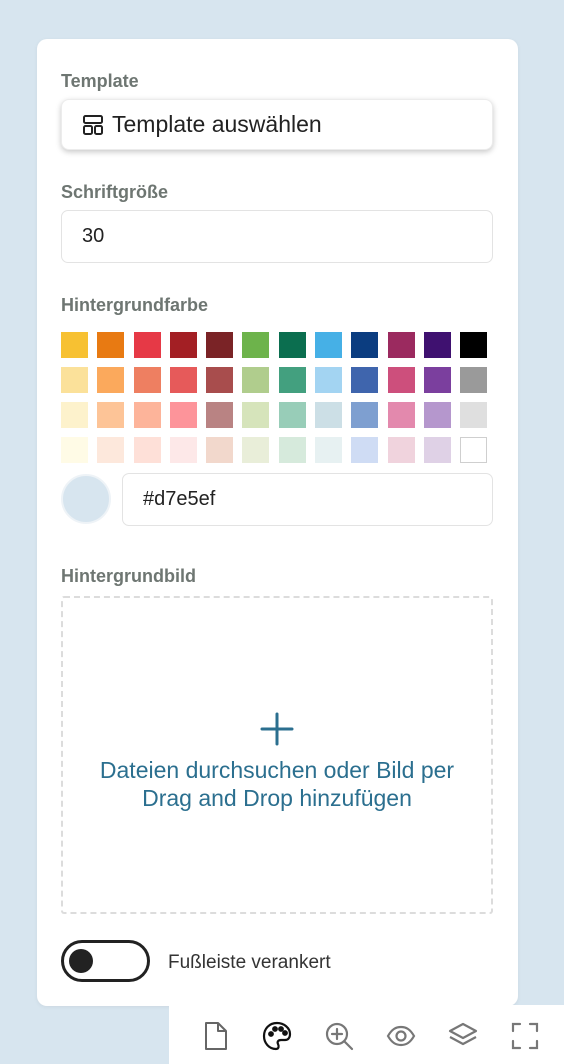  What do you see at coordinates (100, 81) in the screenshot?
I see `template-label: Template` at bounding box center [100, 81].